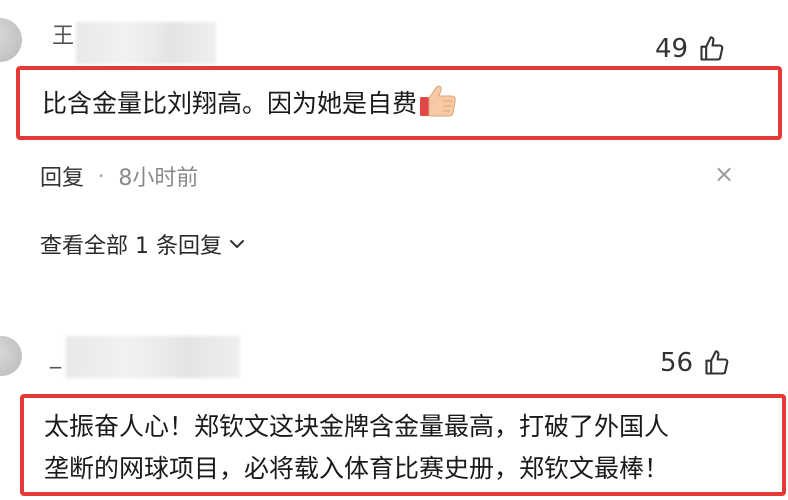  Describe the element at coordinates (724, 174) in the screenshot. I see `close-icon: ×` at that location.